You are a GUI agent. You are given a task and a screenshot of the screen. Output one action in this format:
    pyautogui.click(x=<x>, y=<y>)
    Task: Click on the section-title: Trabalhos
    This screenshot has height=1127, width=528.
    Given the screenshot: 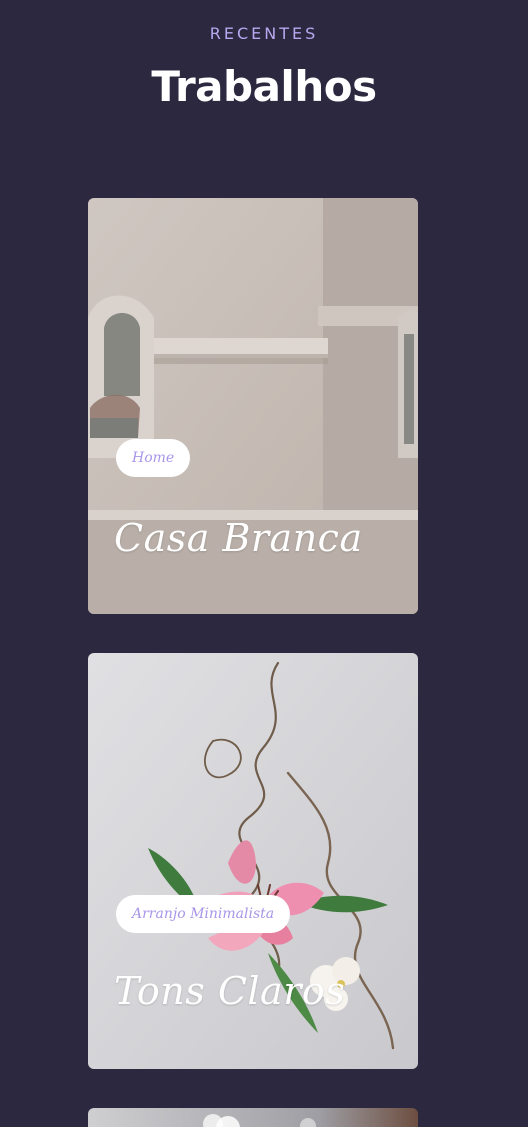 What is the action you would take?
    pyautogui.click(x=264, y=86)
    